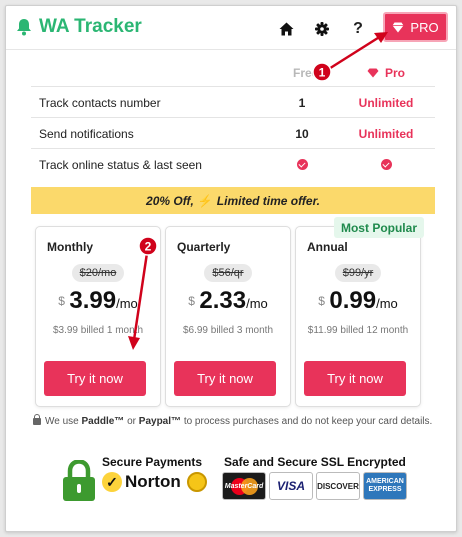 Image resolution: width=462 pixels, height=537 pixels. I want to click on norton-seal-icon, so click(196, 482).